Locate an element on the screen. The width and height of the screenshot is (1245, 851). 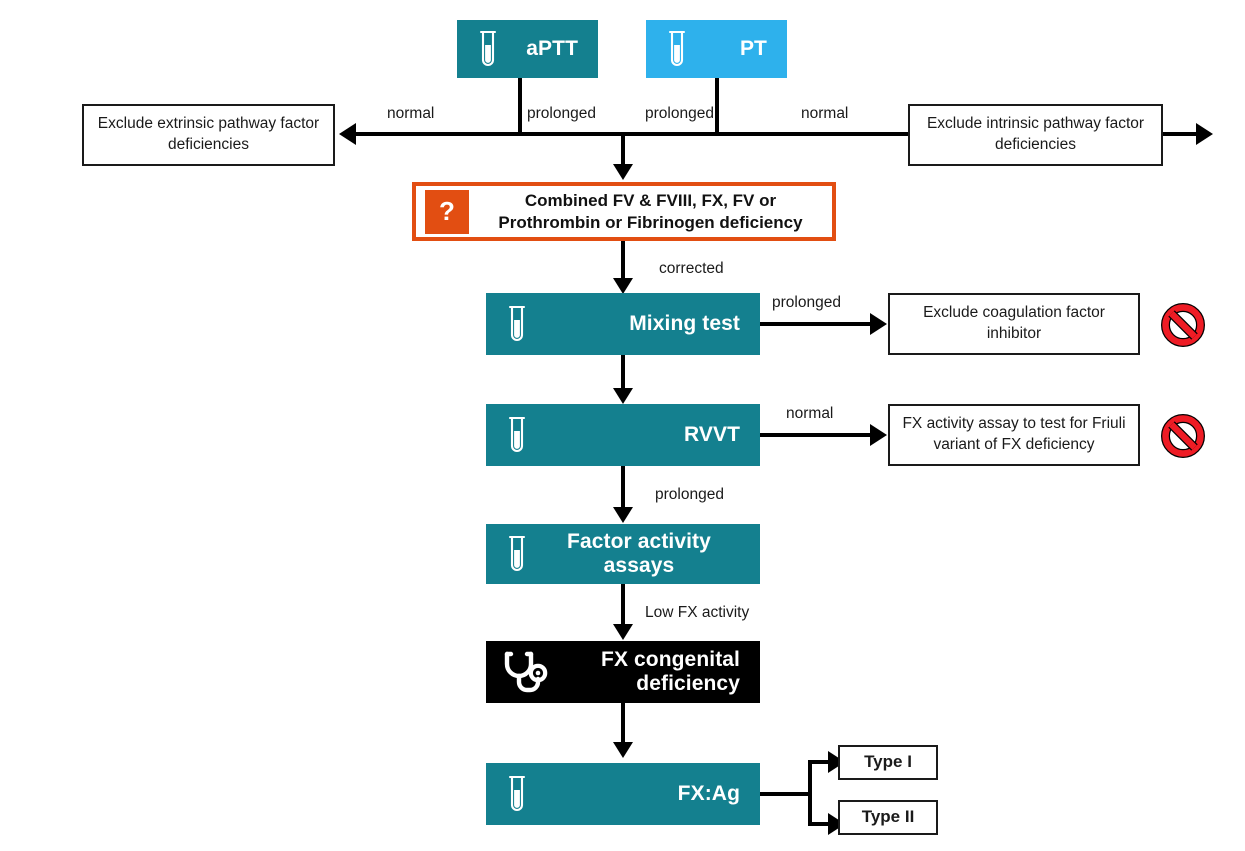
node-aptt-label: aPTT is located at coordinates (552, 49).